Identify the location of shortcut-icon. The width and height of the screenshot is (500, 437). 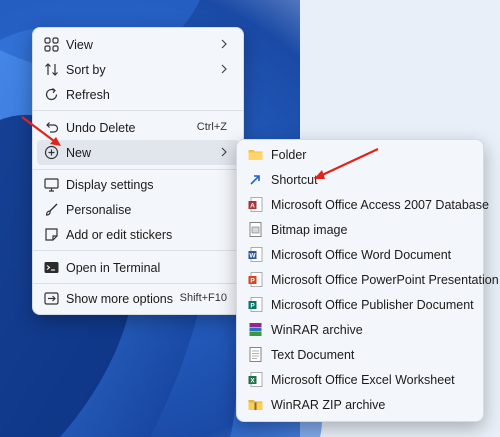
(255, 180).